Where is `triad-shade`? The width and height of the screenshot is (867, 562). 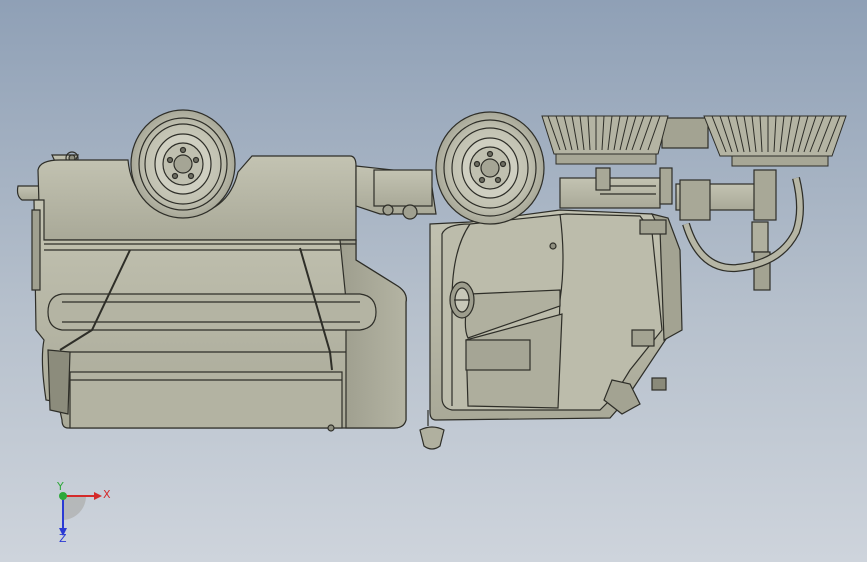
triad-shade is located at coordinates (75, 508).